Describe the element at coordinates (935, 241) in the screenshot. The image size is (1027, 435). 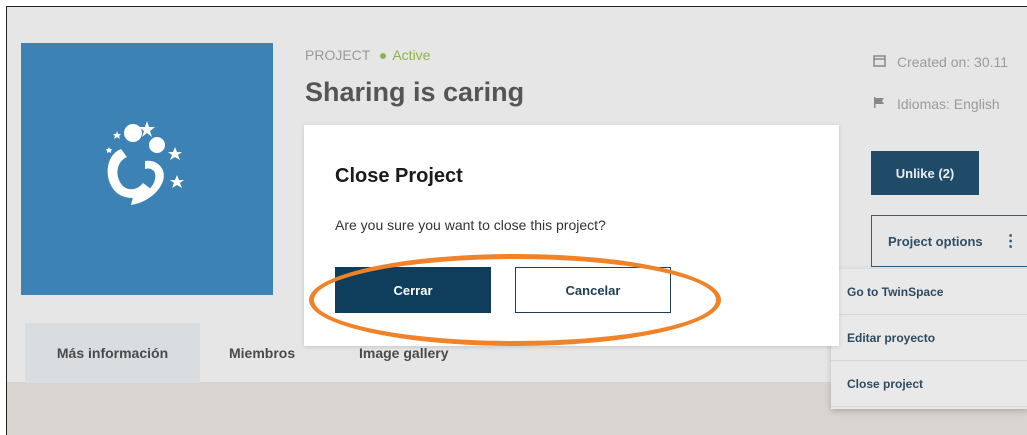
I see `project-options-label: Project options` at that location.